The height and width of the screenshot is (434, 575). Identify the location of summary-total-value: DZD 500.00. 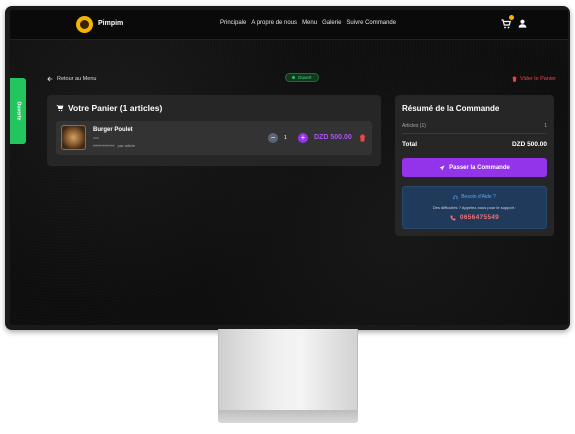
(529, 144).